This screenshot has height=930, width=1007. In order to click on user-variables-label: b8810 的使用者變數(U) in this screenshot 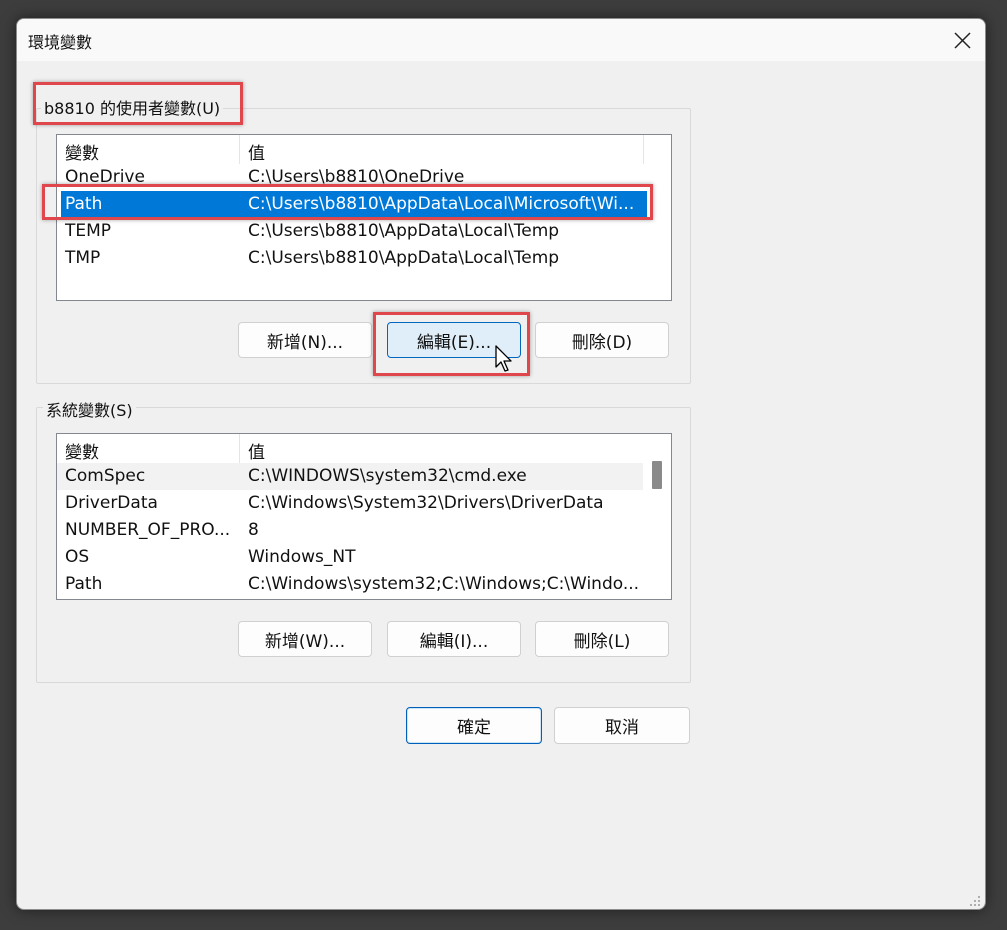, I will do `click(132, 107)`.